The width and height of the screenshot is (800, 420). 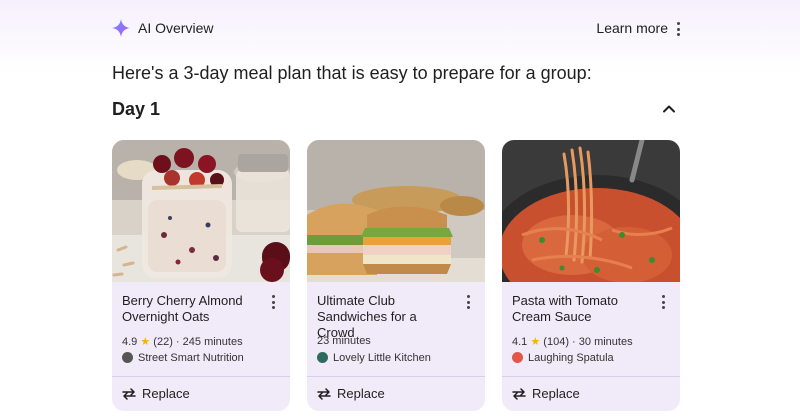 I want to click on chevron-up-icon, so click(x=669, y=109).